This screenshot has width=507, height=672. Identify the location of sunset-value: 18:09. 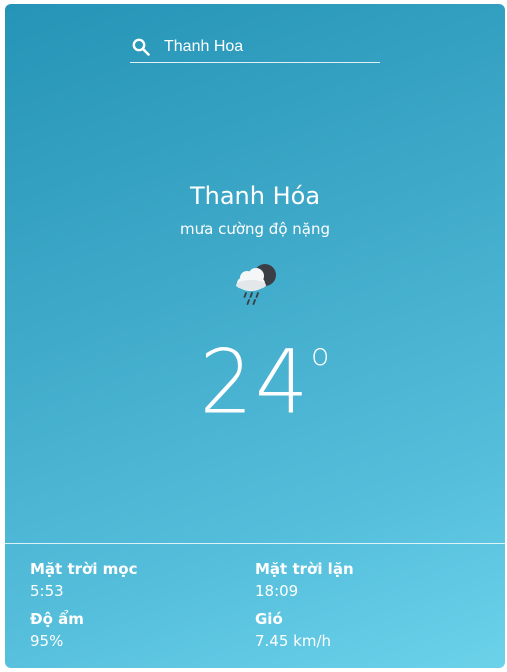
(277, 591).